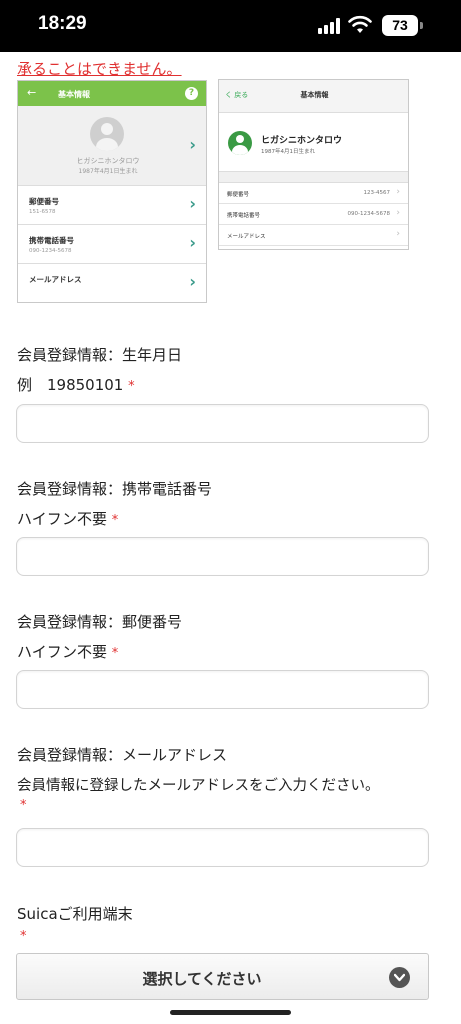 This screenshot has height=1024, width=461. Describe the element at coordinates (421, 25) in the screenshot. I see `battery-tip` at that location.